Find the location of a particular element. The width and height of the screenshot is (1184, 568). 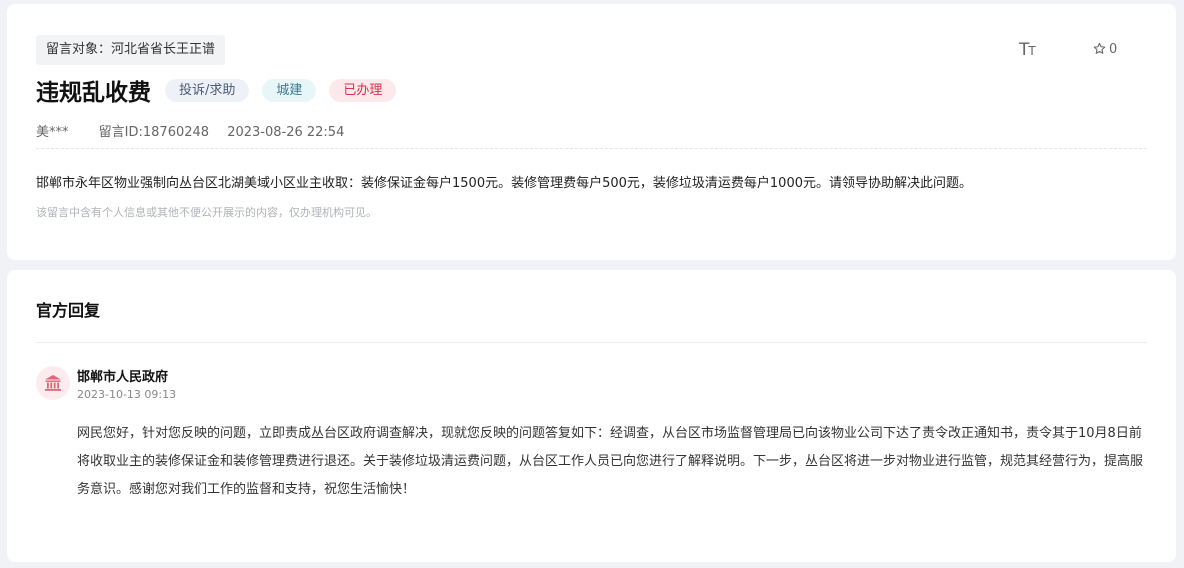

government-avatar is located at coordinates (53, 383).